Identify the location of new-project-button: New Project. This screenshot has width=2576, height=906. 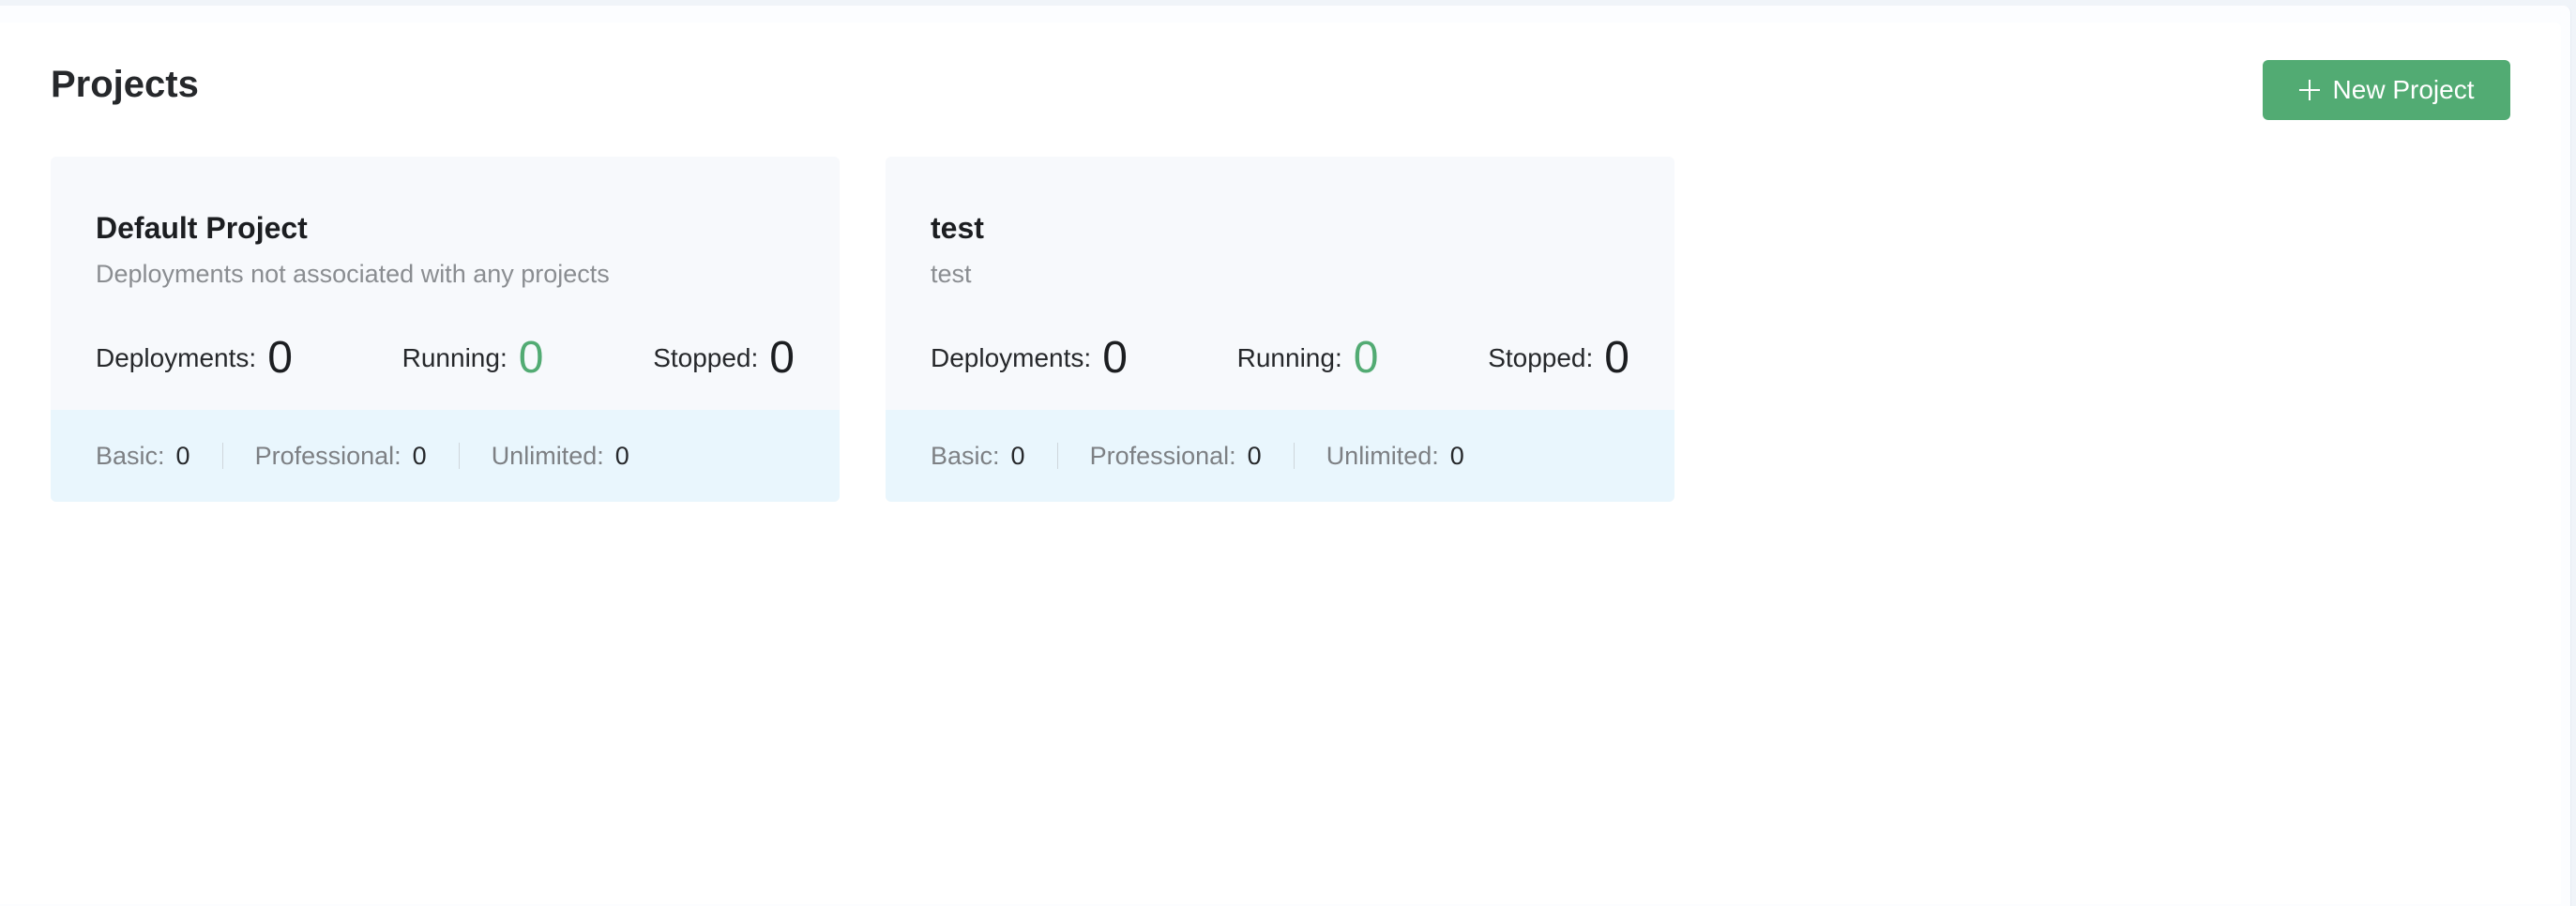
(2386, 90).